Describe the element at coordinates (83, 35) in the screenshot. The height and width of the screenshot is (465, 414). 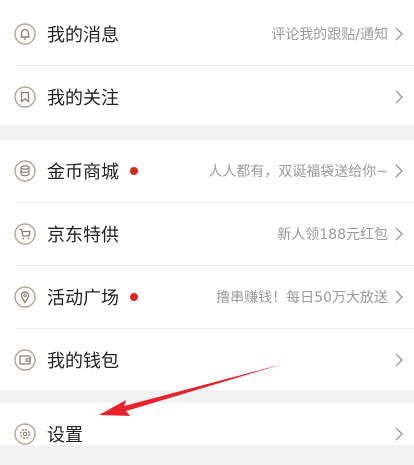
I see `menu-item-label: 我的消息` at that location.